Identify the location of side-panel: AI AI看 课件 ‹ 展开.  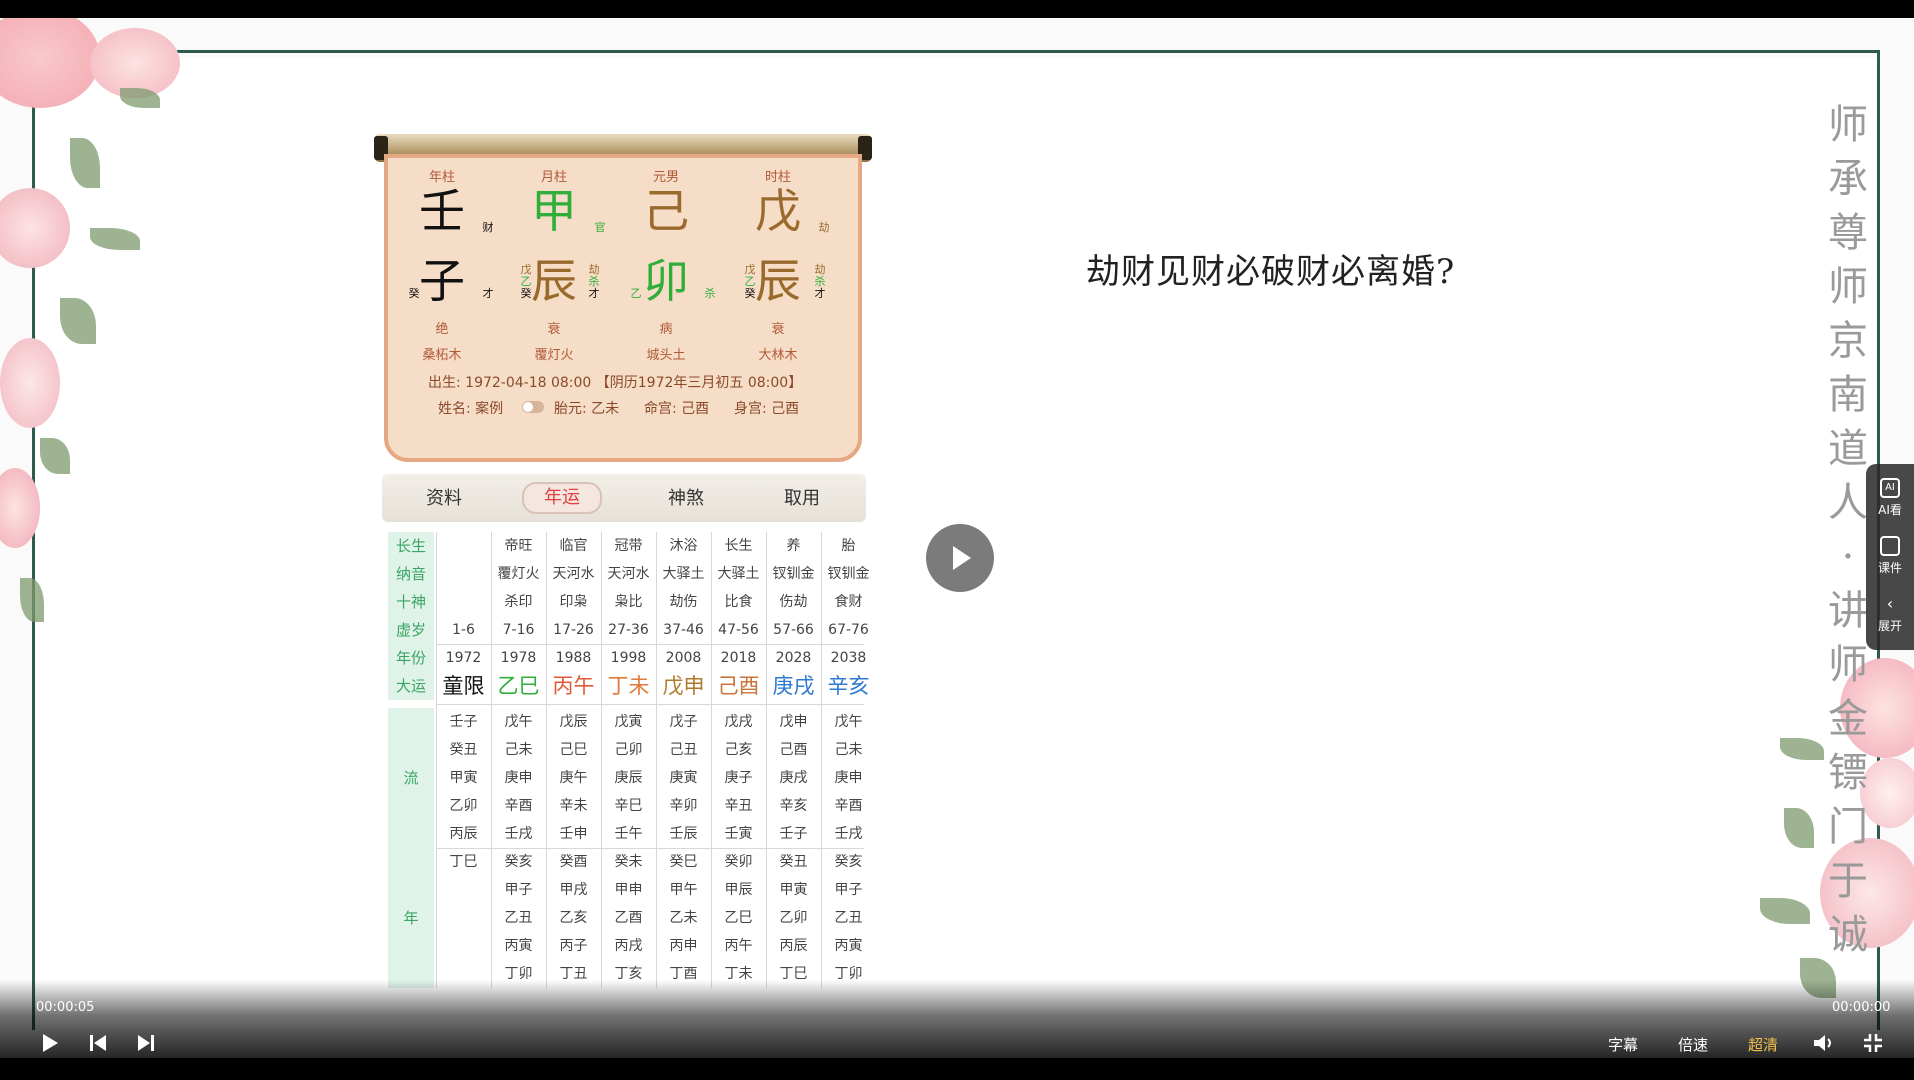
(1890, 557).